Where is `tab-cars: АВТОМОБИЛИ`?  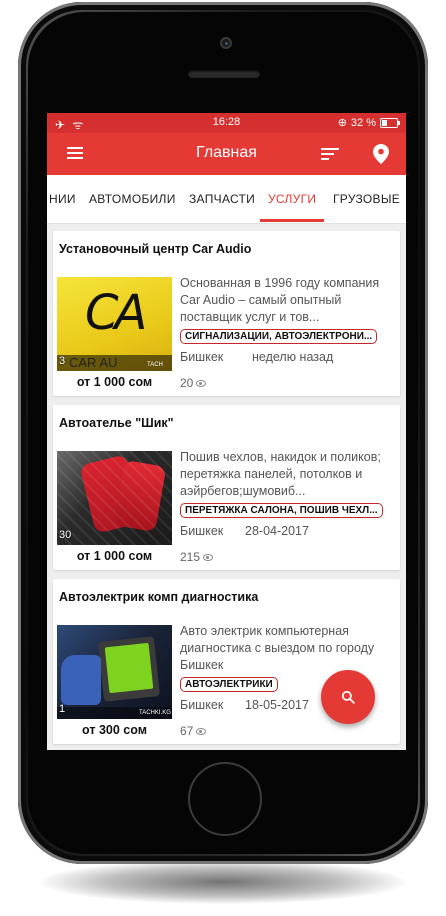 tab-cars: АВТОМОБИЛИ is located at coordinates (132, 199).